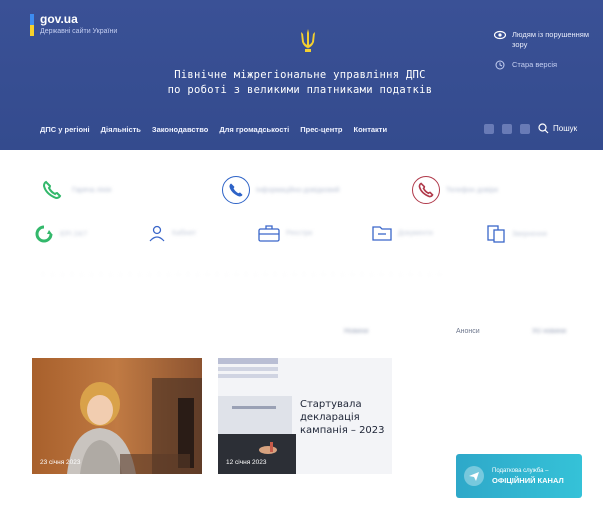 The height and width of the screenshot is (509, 603). Describe the element at coordinates (356, 331) in the screenshot. I see `tab-news: Новини` at that location.